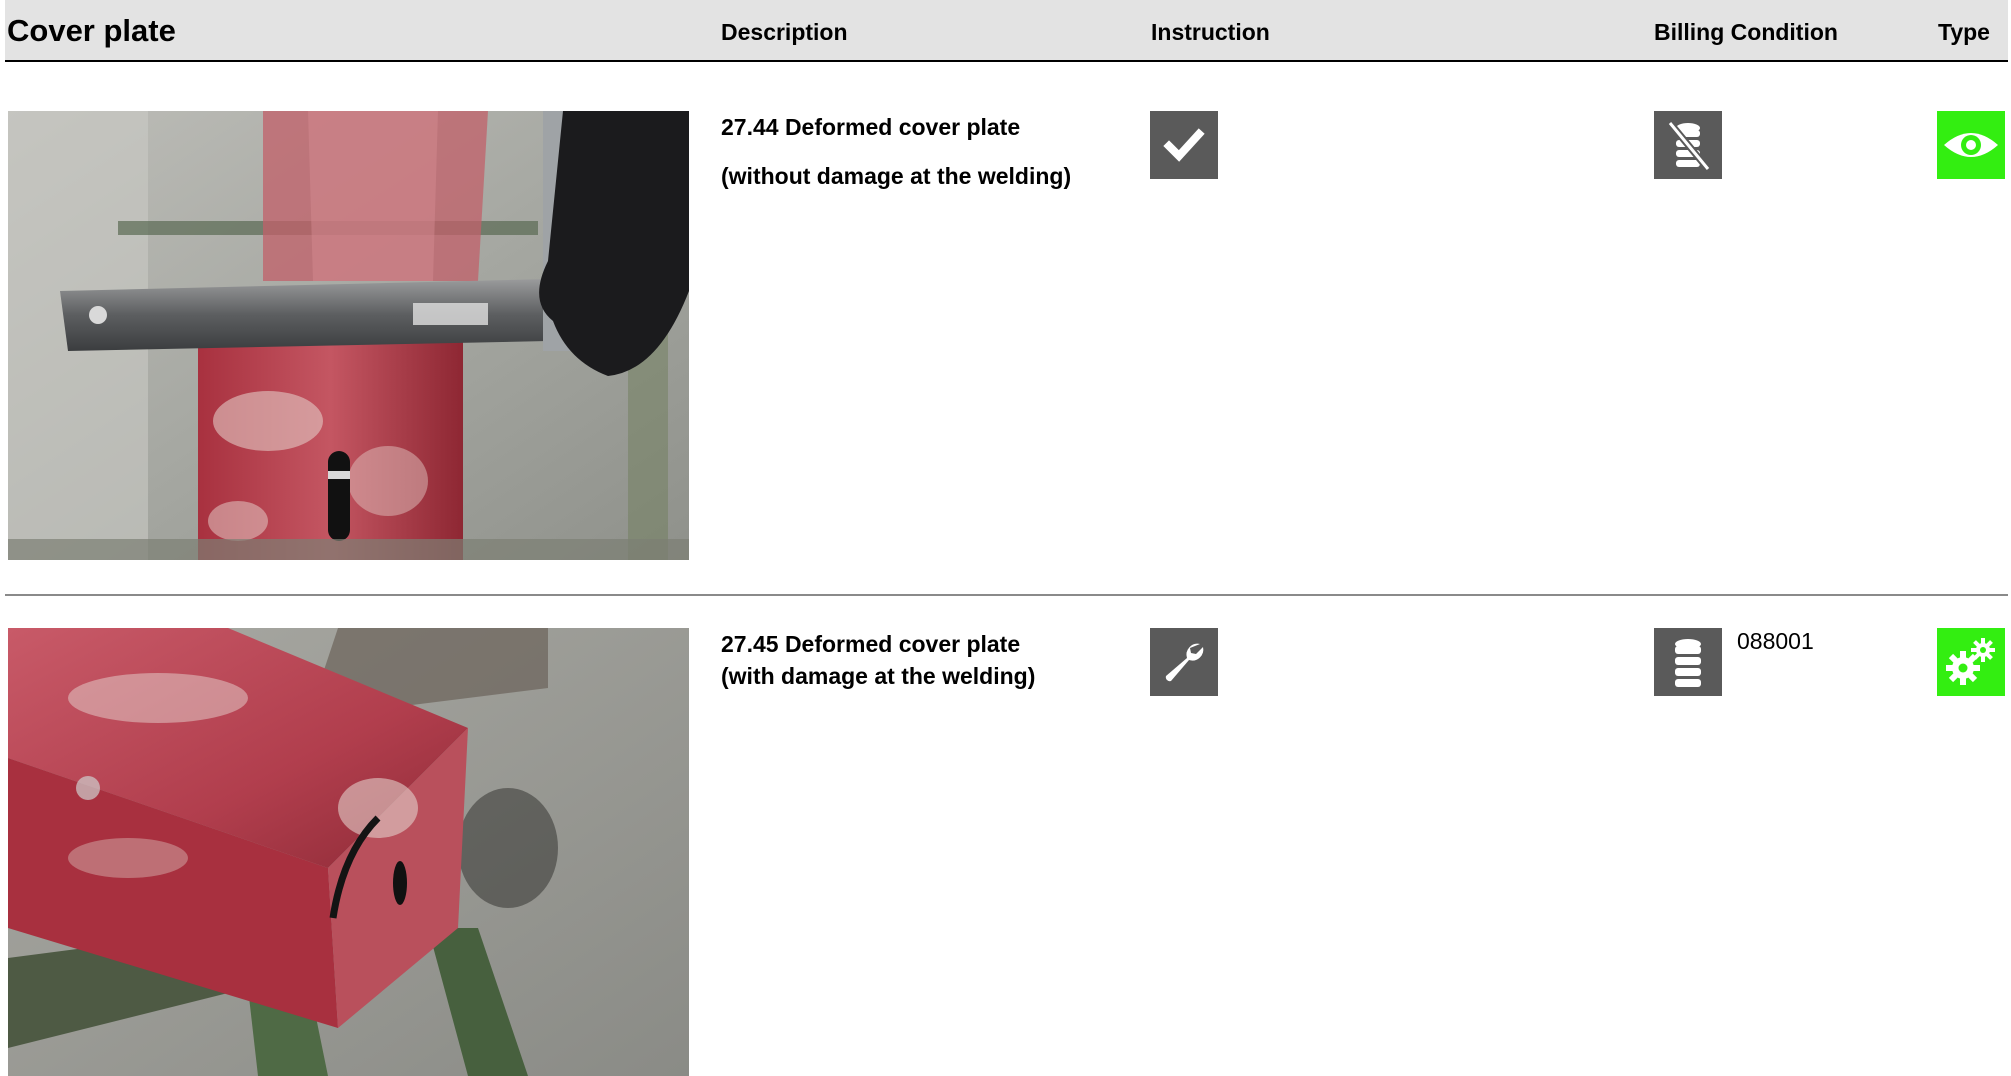  I want to click on column-header-description: Description, so click(784, 32).